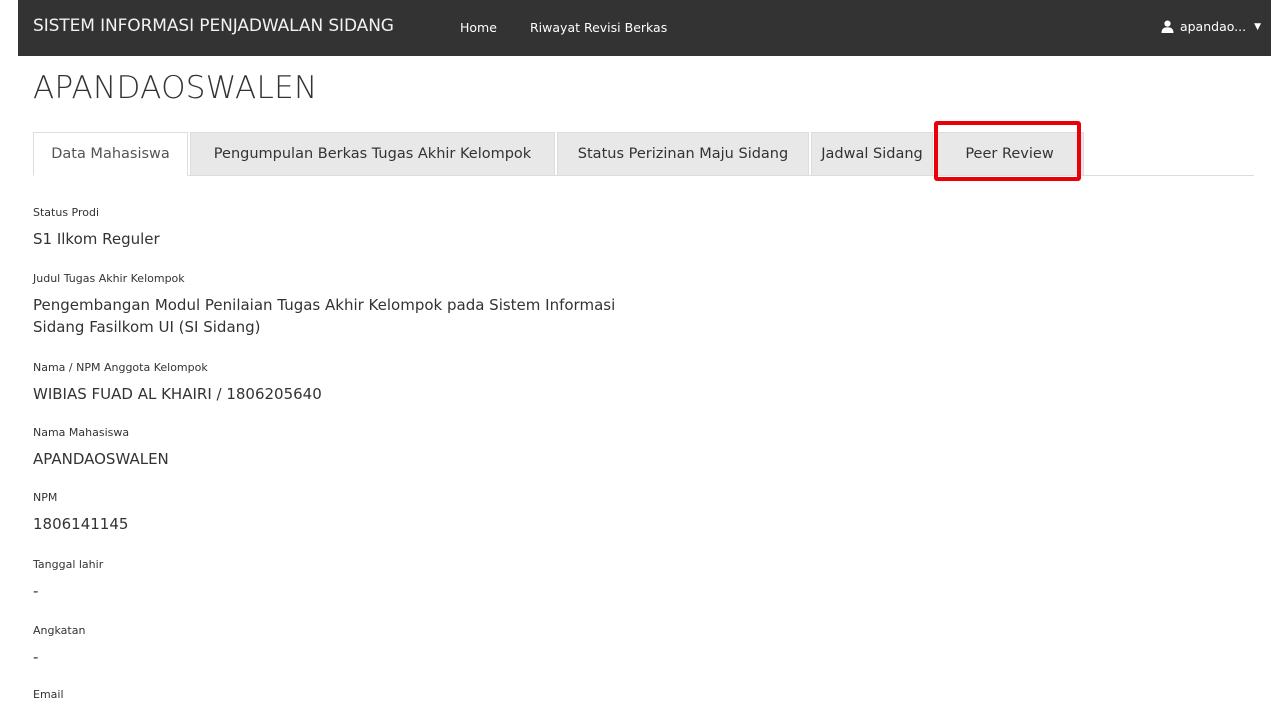 The width and height of the screenshot is (1273, 705). What do you see at coordinates (109, 278) in the screenshot?
I see `field-label: Judul Tugas Akhir Kelompok` at bounding box center [109, 278].